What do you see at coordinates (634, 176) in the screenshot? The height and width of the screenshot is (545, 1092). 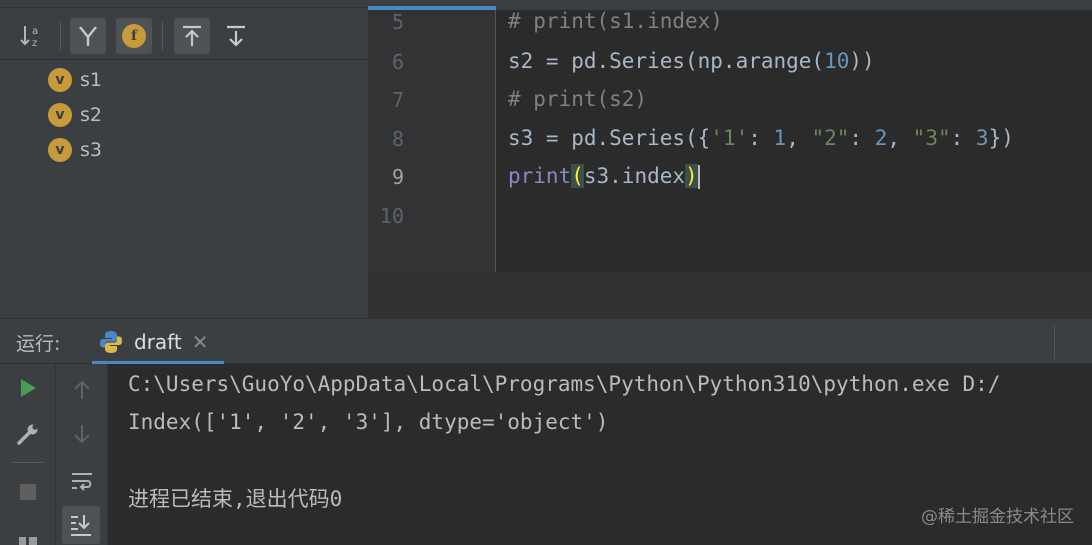 I see `code-text: s3.index` at bounding box center [634, 176].